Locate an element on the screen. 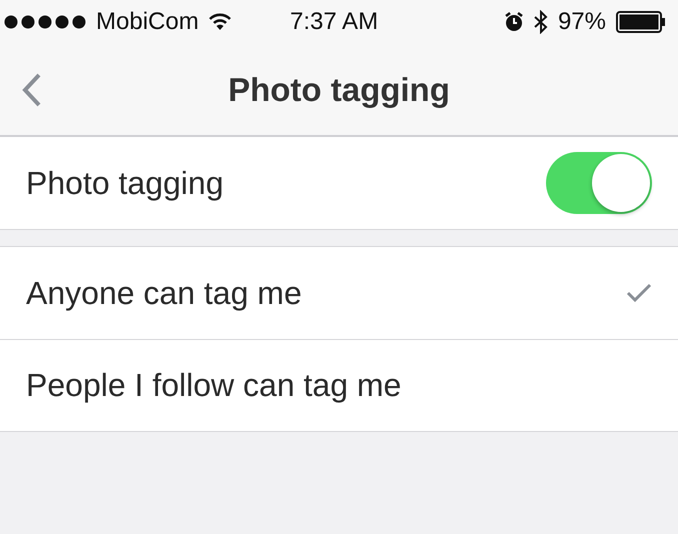 The height and width of the screenshot is (534, 678). option-label: Anyone can tag me is located at coordinates (164, 293).